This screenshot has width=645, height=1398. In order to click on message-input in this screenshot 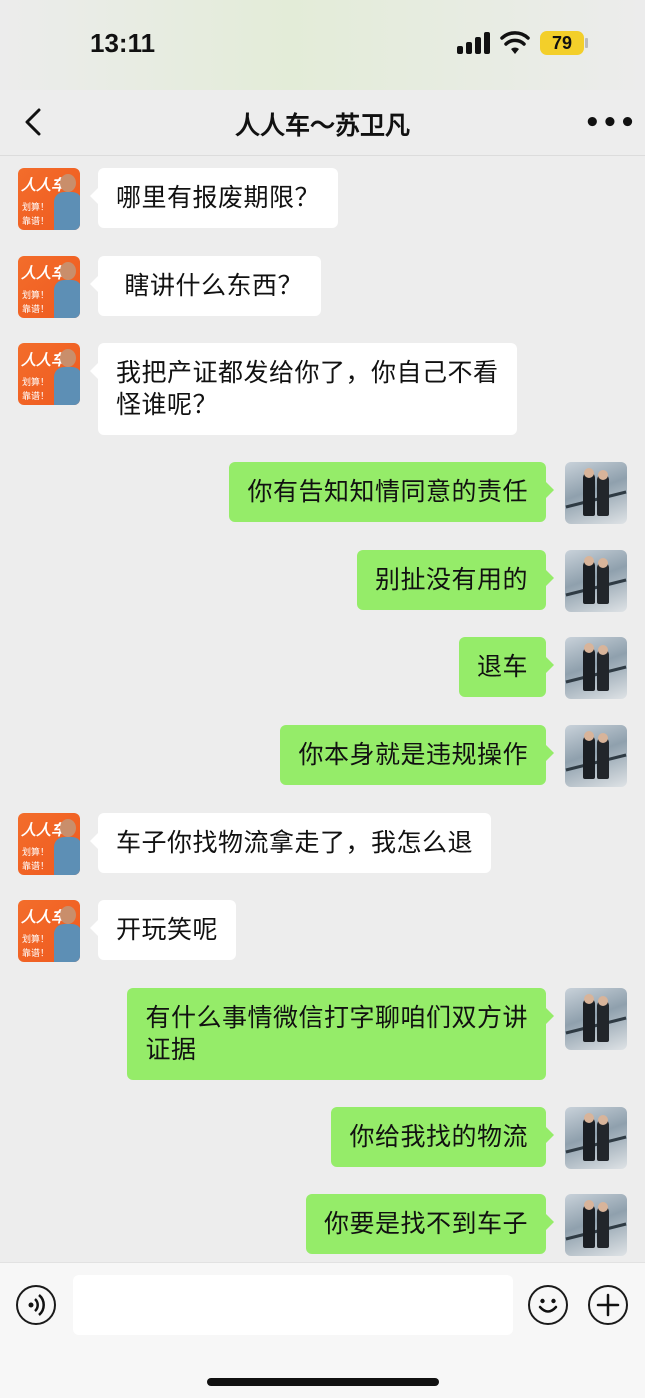, I will do `click(293, 1305)`.